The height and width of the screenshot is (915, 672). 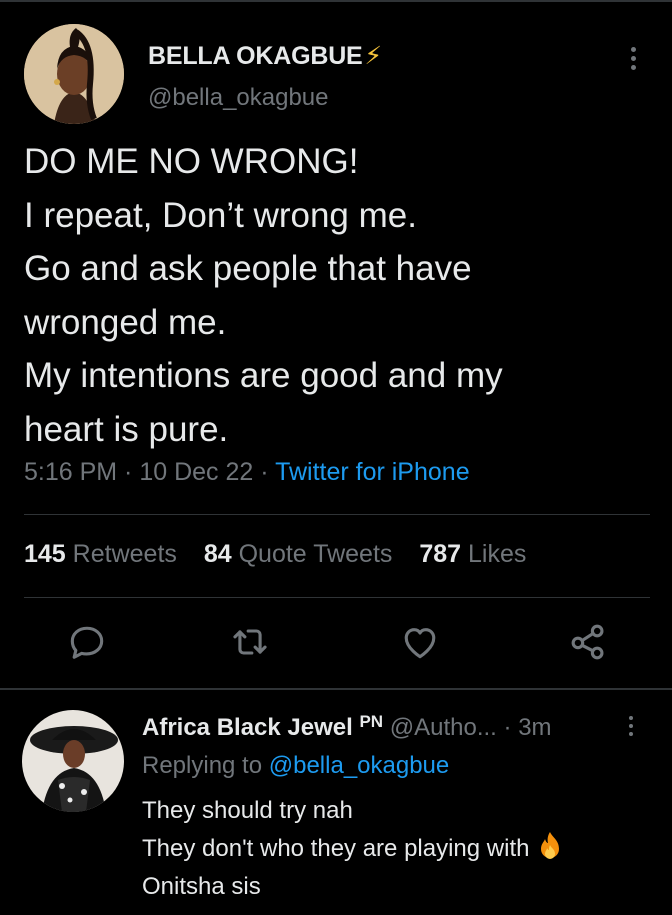 I want to click on quotes-count: 84, so click(x=217, y=554).